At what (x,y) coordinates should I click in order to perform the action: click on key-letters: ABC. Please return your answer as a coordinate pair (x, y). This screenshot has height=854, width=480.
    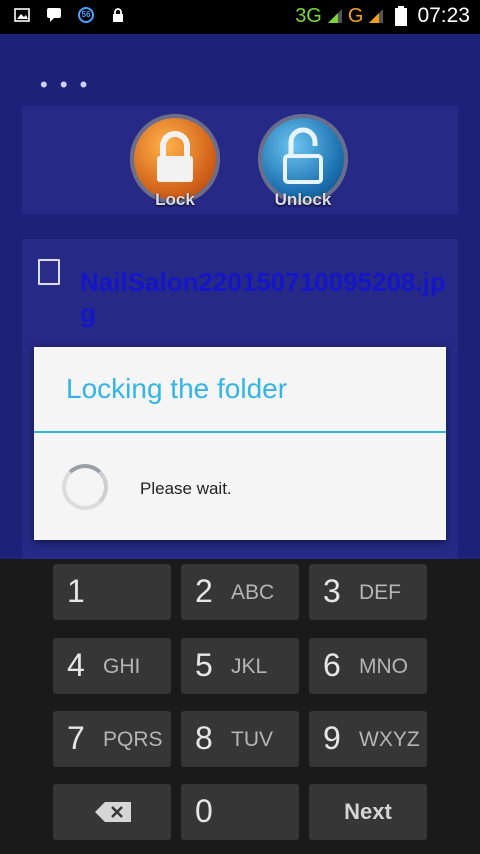
    Looking at the image, I should click on (253, 592).